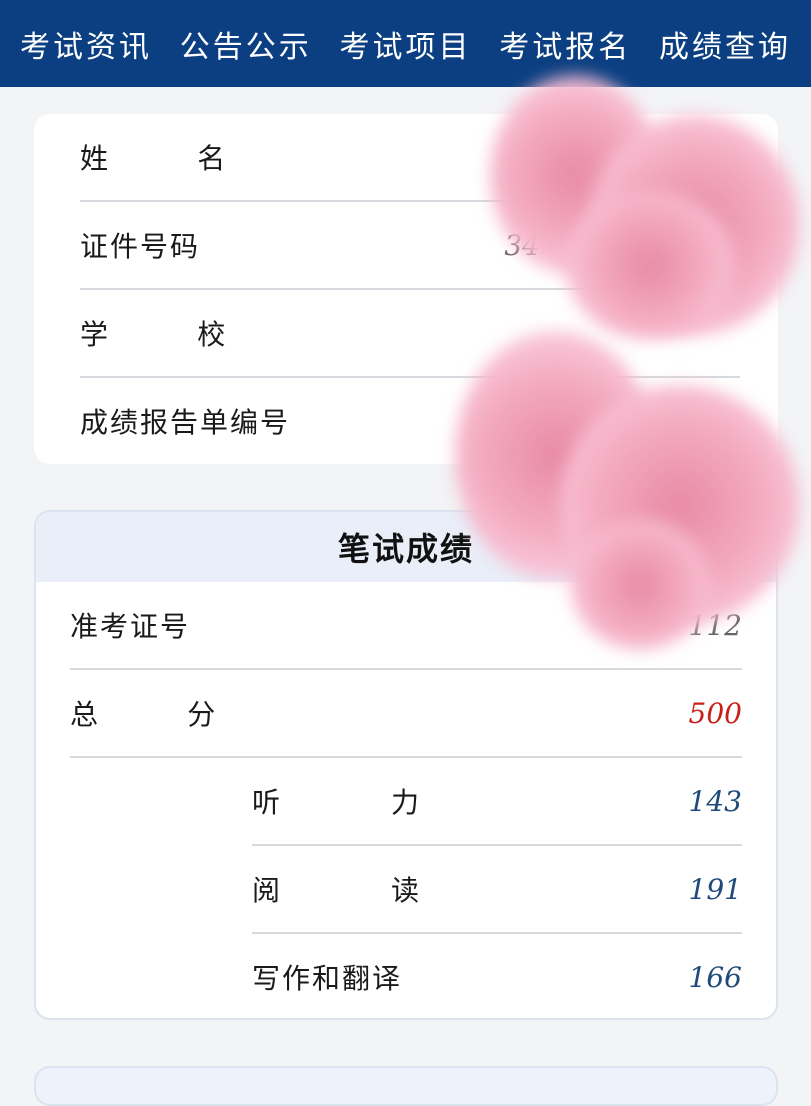 The image size is (811, 1106). I want to click on nav-item-exam-news: 考试资讯, so click(86, 44).